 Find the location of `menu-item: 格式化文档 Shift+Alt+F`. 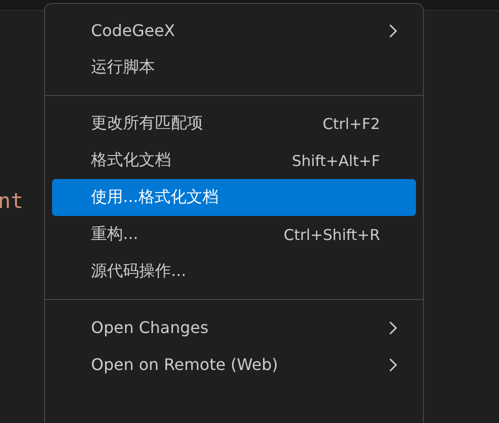

menu-item: 格式化文档 Shift+Alt+F is located at coordinates (234, 160).